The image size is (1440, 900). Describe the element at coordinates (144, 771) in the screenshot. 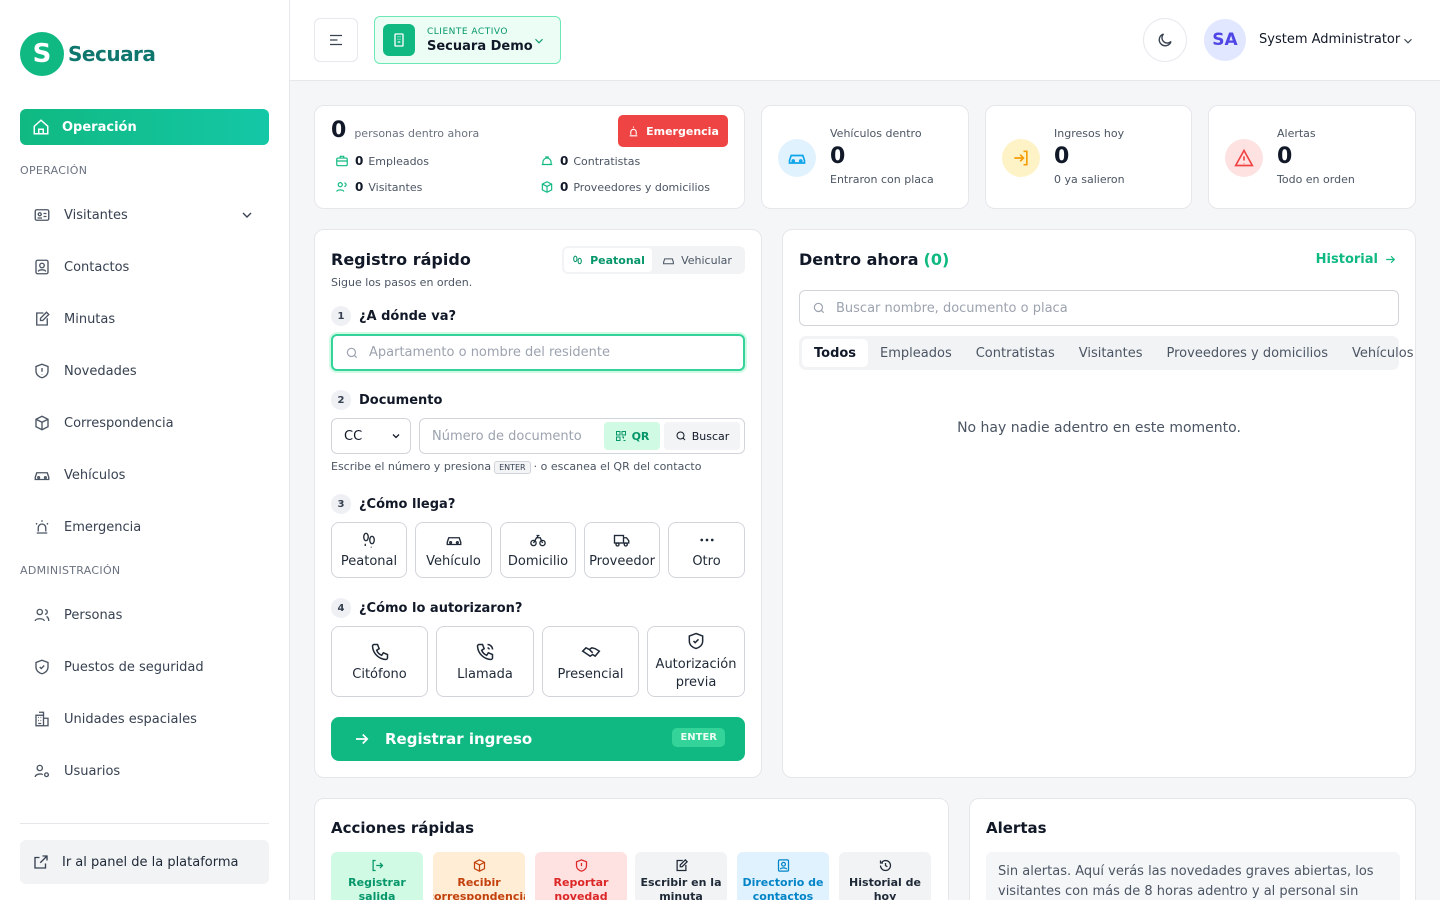

I see `nav-item-usuarios: Usuarios` at that location.